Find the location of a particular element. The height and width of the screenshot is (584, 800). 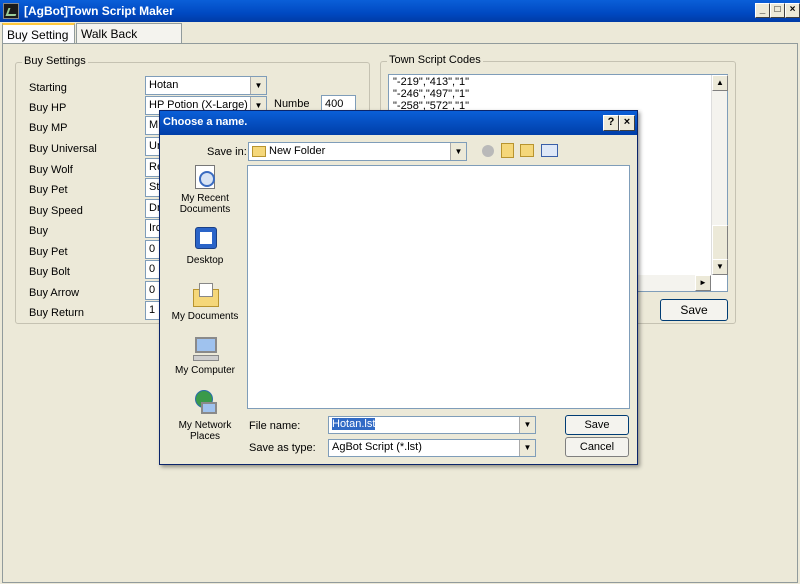

codes-legend: Town Script Codes is located at coordinates (435, 60).